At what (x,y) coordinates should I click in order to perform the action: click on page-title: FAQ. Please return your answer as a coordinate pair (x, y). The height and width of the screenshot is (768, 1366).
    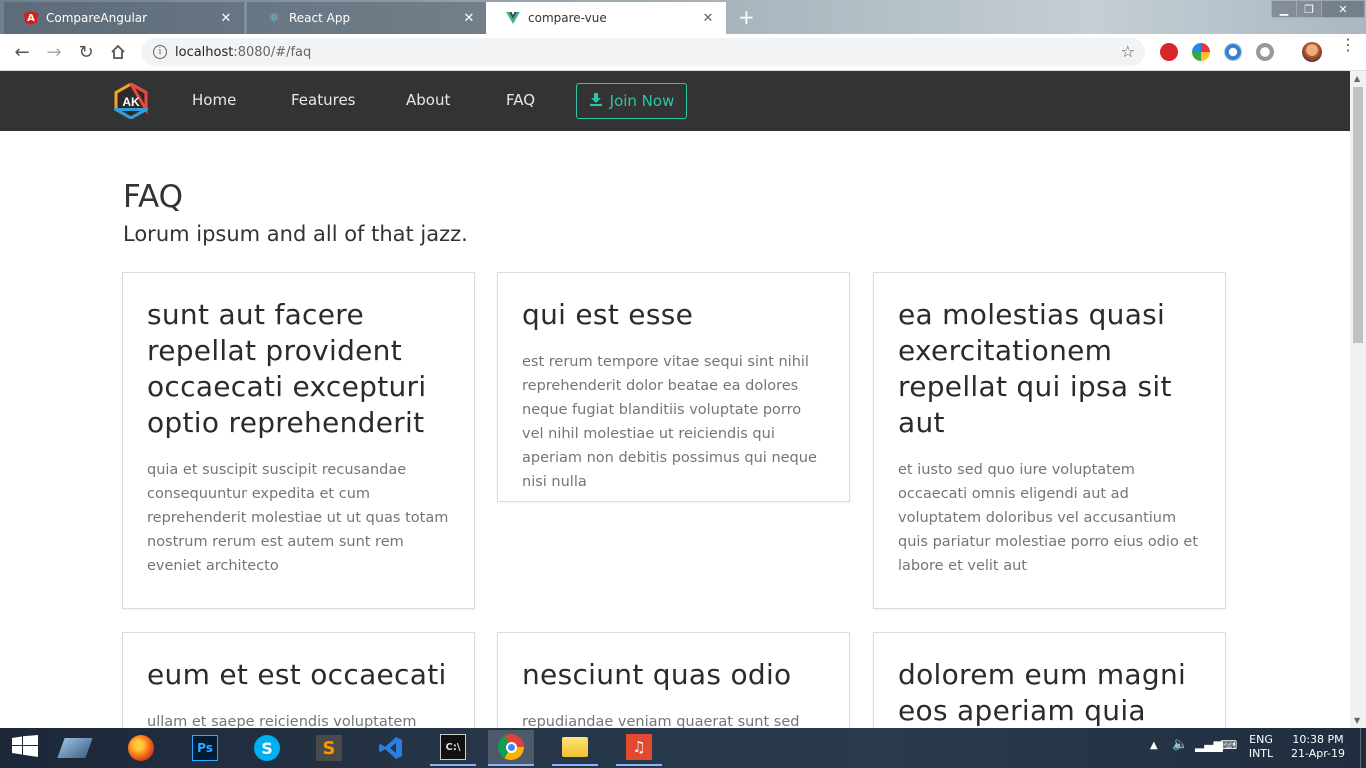
    Looking at the image, I should click on (153, 197).